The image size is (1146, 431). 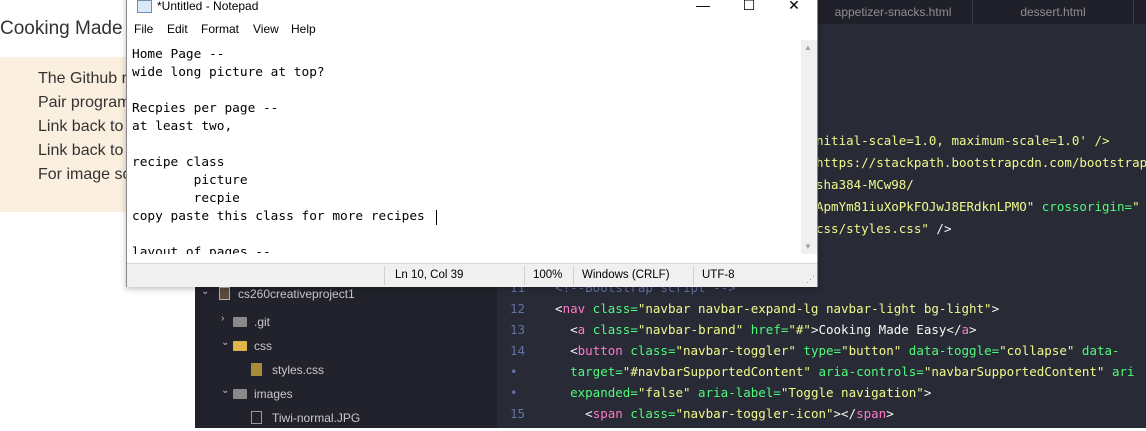 What do you see at coordinates (82, 78) in the screenshot?
I see `card-text-line: The Github r` at bounding box center [82, 78].